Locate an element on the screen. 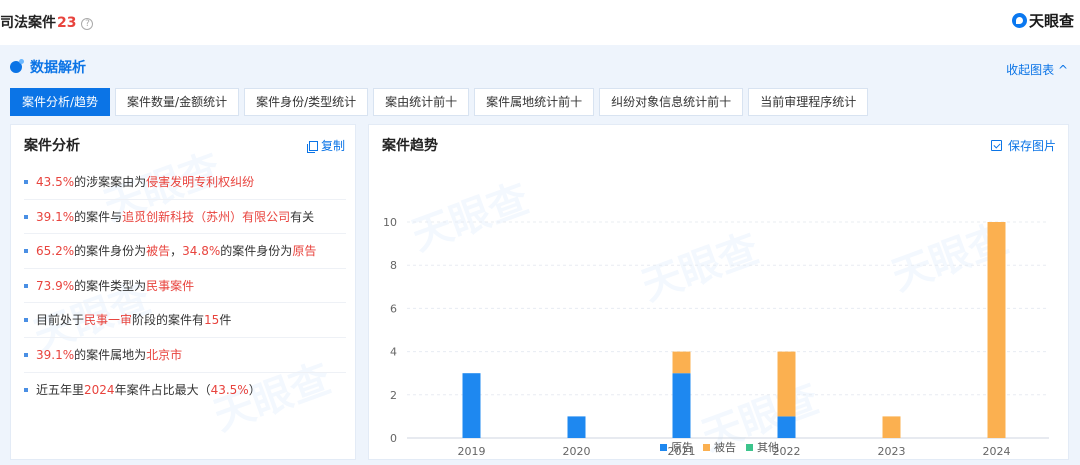 This screenshot has height=465, width=1080. tab-4: 案由统计前十 is located at coordinates (421, 102).